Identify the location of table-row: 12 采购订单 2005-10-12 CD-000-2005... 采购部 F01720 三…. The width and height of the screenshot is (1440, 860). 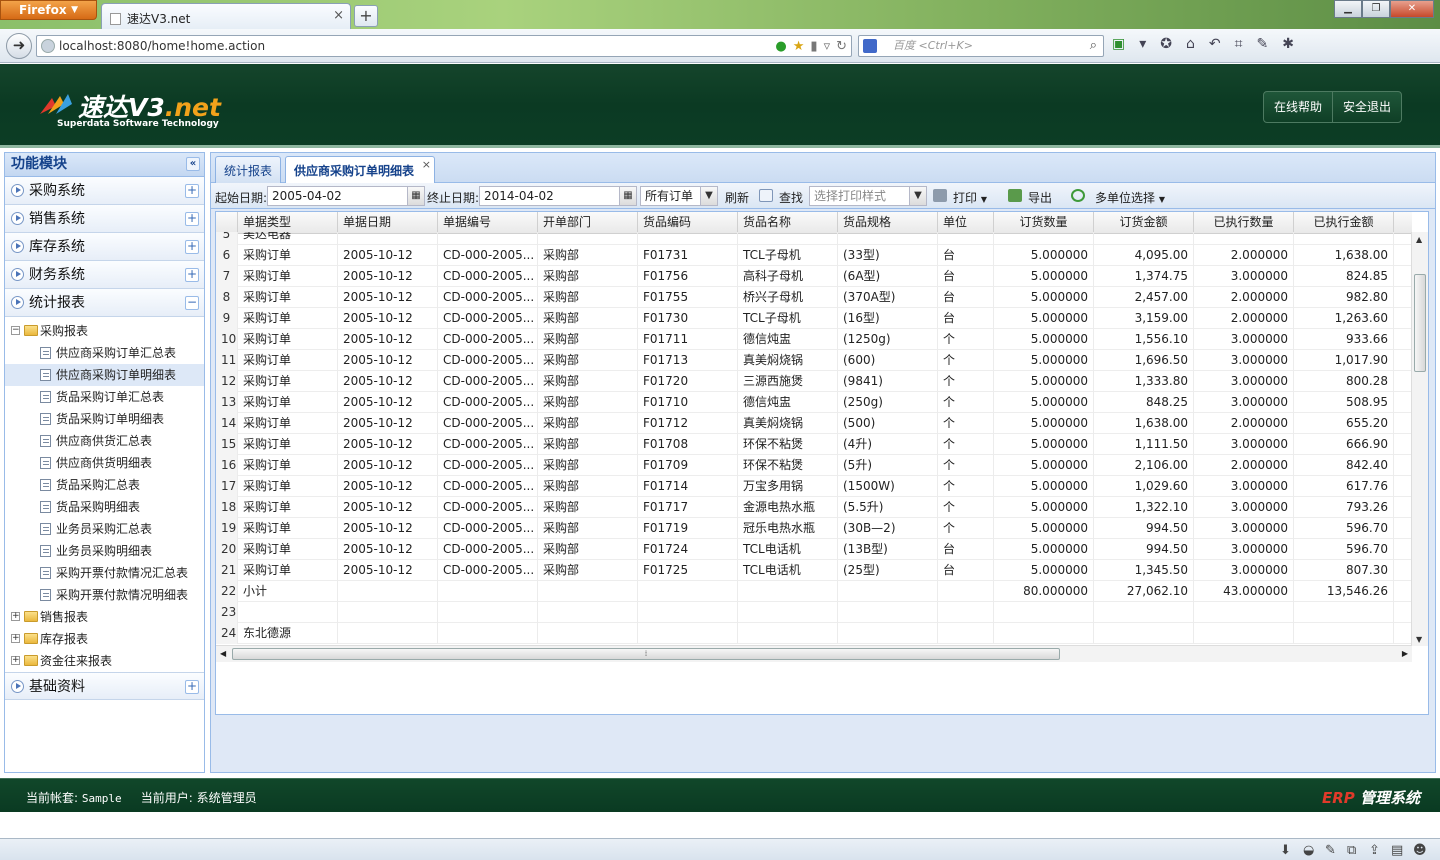
(814, 381).